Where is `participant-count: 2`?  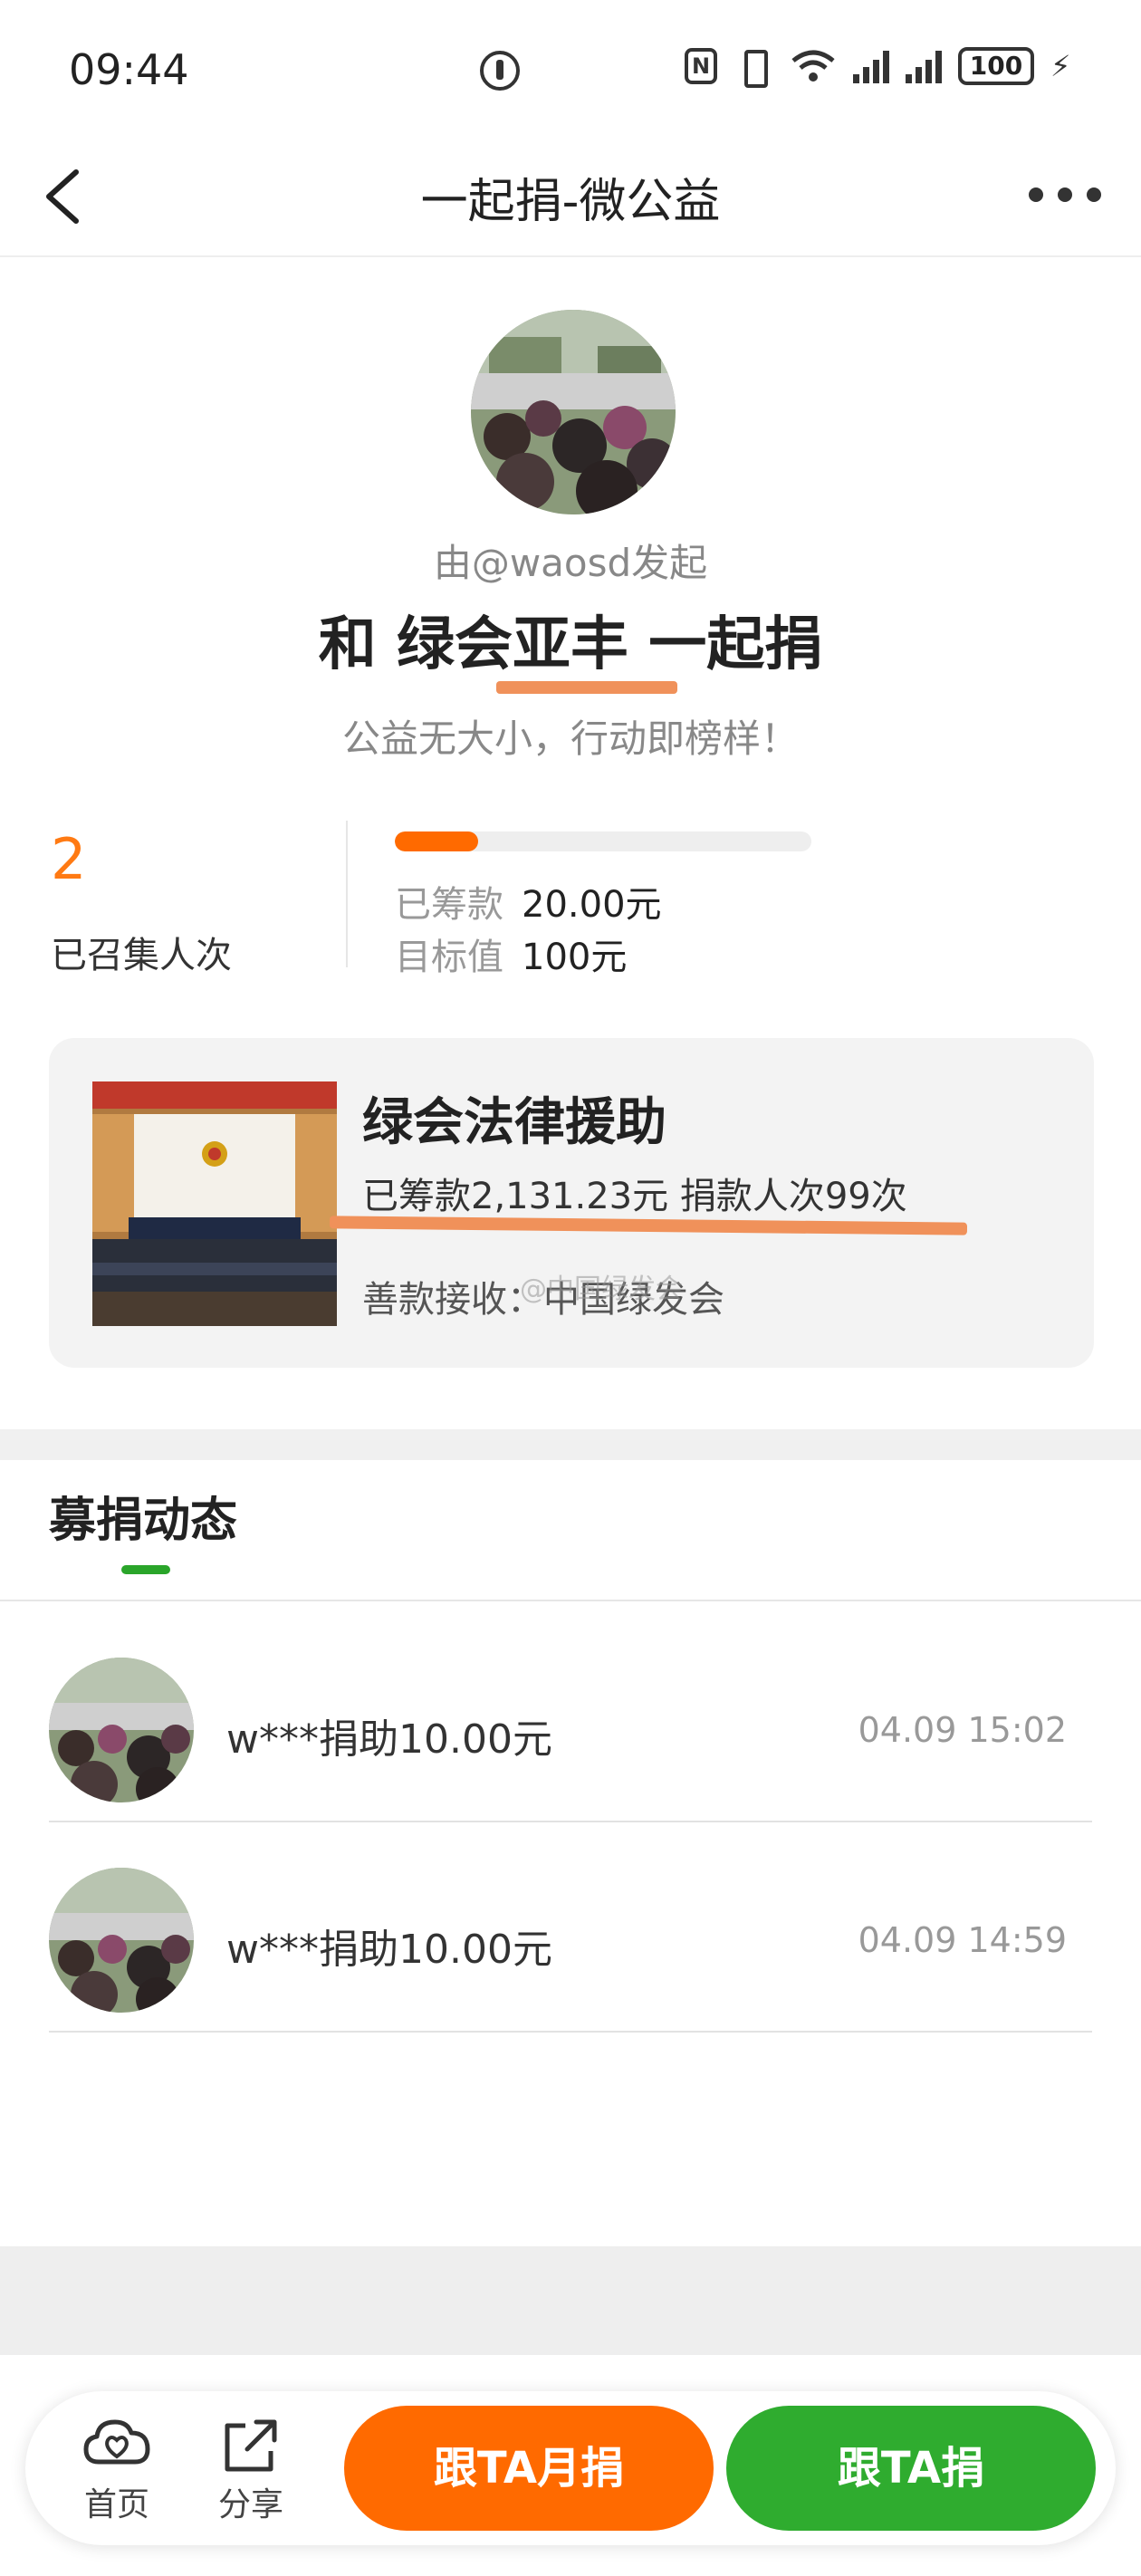
participant-count: 2 is located at coordinates (69, 859).